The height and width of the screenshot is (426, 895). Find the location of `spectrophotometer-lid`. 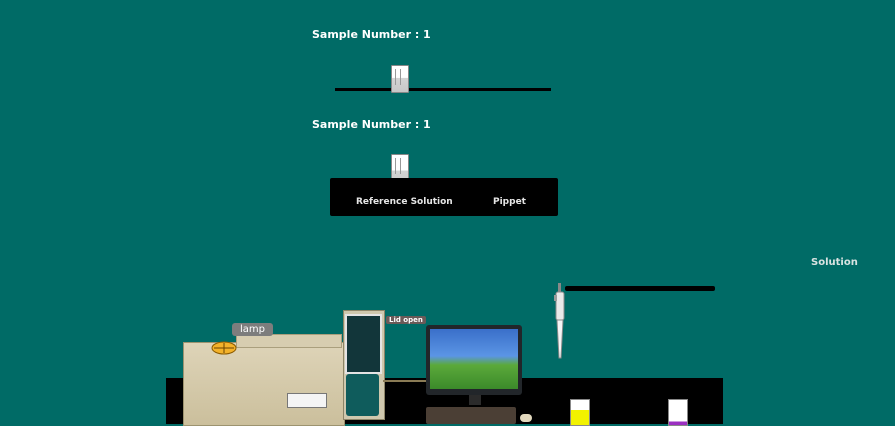

spectrophotometer-lid is located at coordinates (289, 341).